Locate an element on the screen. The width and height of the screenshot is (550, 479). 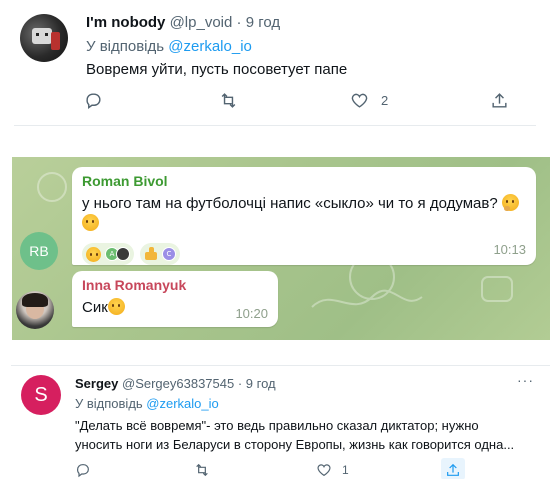
avatar is located at coordinates (44, 38).